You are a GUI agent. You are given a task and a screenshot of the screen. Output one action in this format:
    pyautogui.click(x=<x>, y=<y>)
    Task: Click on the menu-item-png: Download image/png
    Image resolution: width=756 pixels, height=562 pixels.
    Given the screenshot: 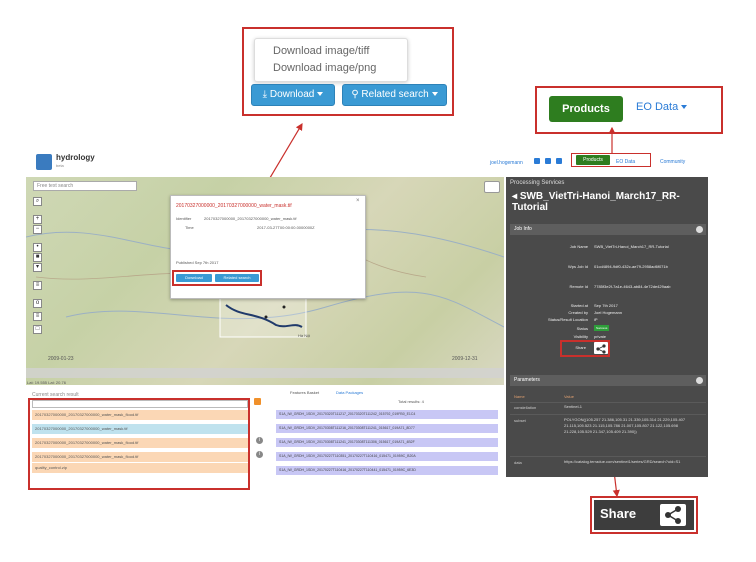 What is the action you would take?
    pyautogui.click(x=340, y=68)
    